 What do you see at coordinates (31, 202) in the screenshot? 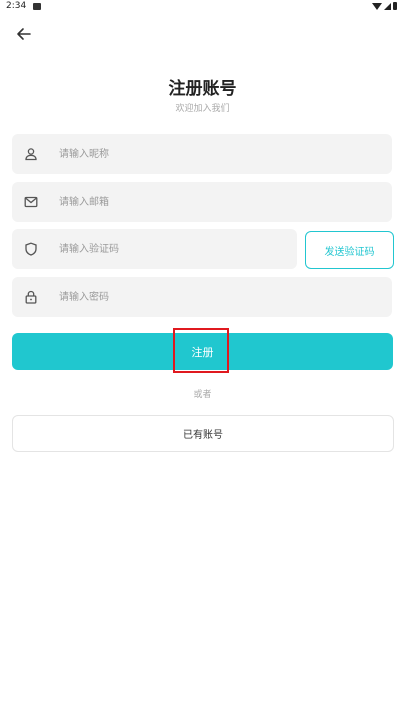
I see `mail-icon` at bounding box center [31, 202].